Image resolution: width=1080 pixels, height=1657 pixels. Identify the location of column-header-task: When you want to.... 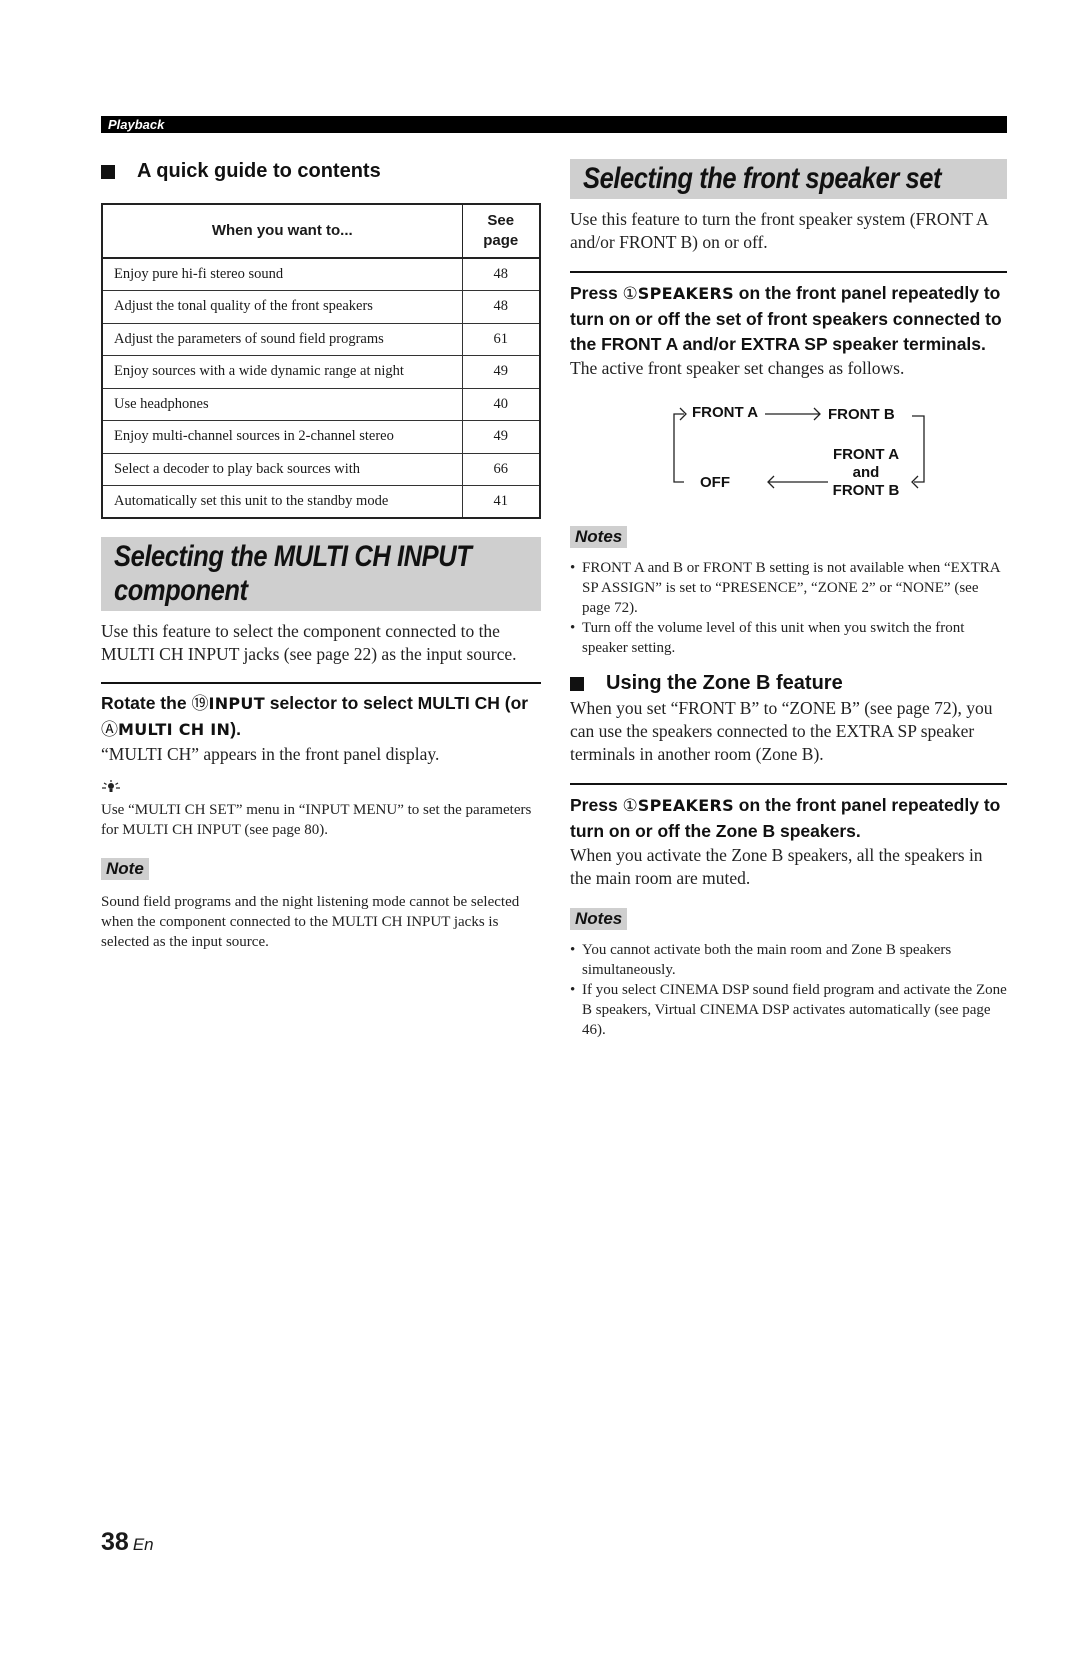
(282, 231).